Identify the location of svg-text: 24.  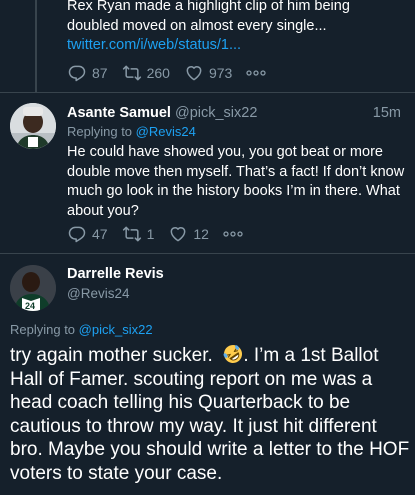
(30, 306).